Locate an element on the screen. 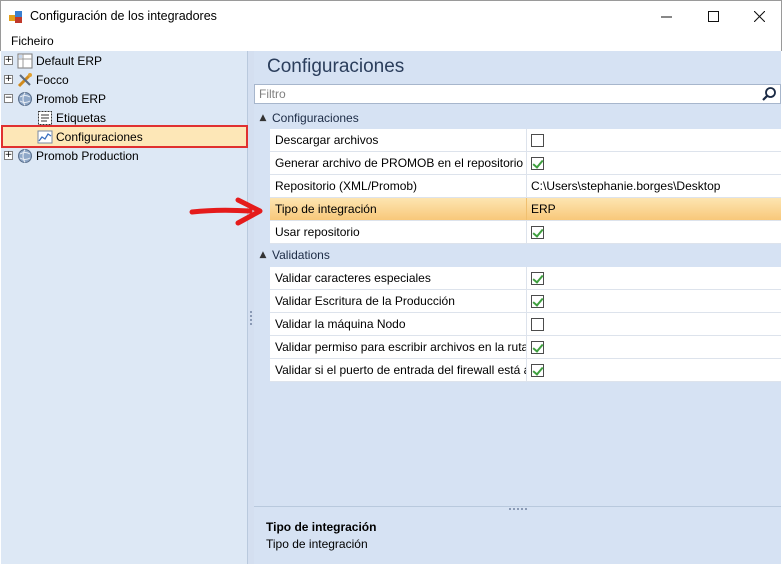 The height and width of the screenshot is (565, 782). prop-row: Usar repositorio is located at coordinates (525, 232).